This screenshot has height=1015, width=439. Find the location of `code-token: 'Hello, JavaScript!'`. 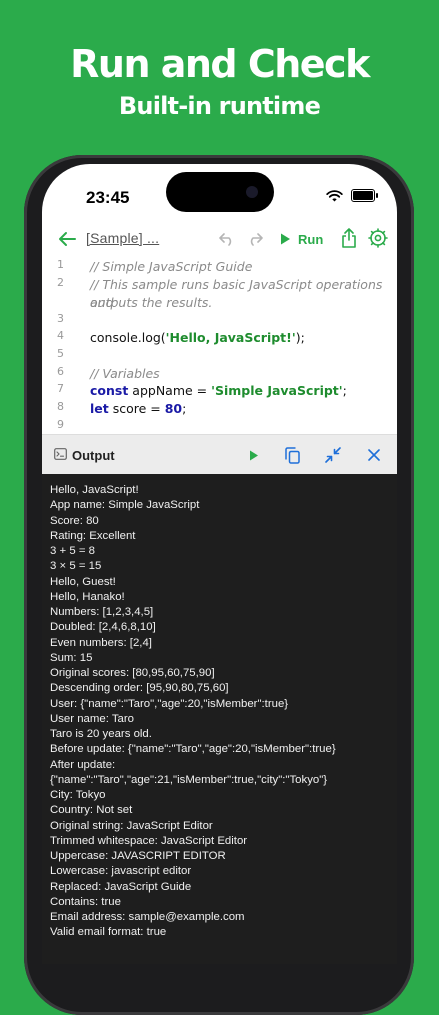

code-token: 'Hello, JavaScript!' is located at coordinates (230, 337).